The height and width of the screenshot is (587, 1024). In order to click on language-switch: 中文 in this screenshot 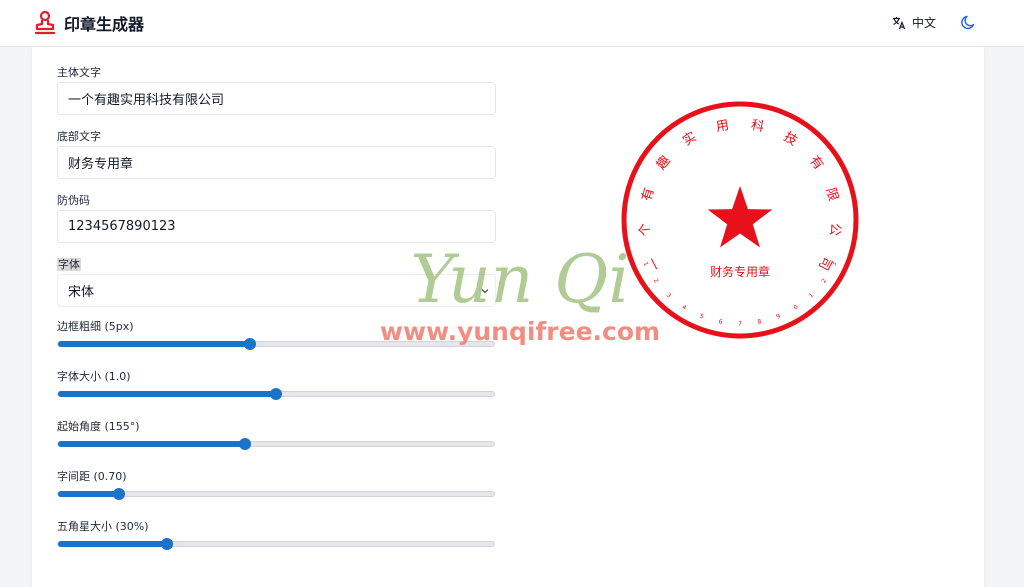, I will do `click(914, 22)`.